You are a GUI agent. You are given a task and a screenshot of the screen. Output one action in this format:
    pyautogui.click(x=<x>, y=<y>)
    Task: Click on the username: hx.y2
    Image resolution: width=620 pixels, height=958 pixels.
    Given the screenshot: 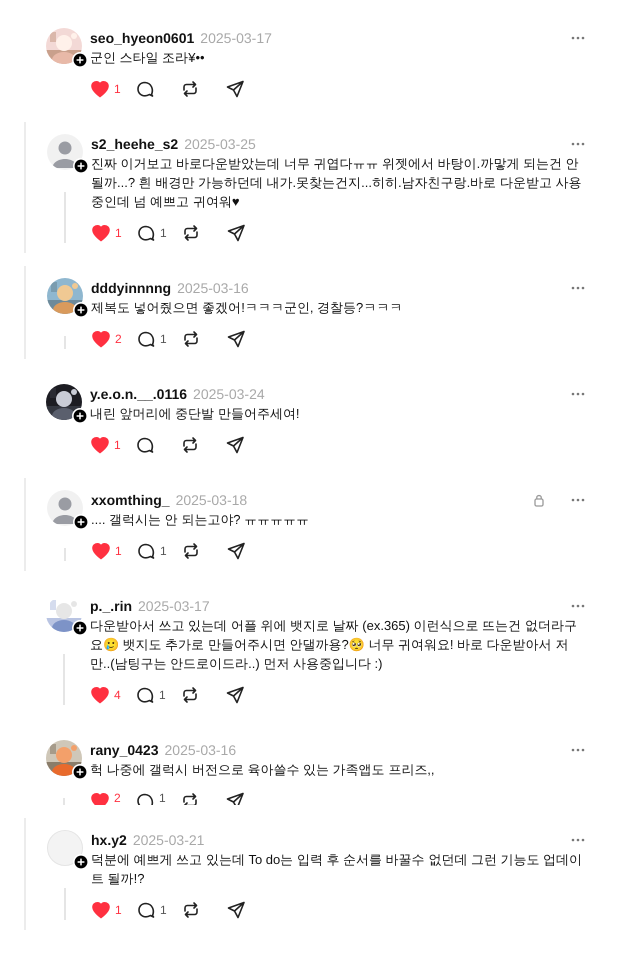 What is the action you would take?
    pyautogui.click(x=109, y=840)
    